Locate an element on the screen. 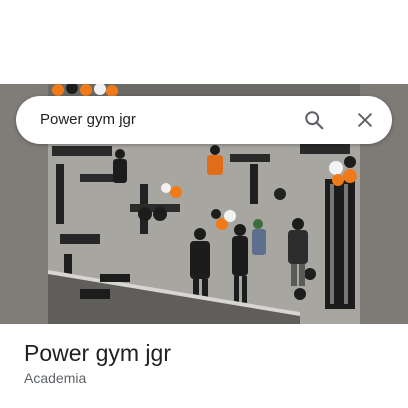 The image size is (408, 408). search-input: Power gym jgr is located at coordinates (88, 120).